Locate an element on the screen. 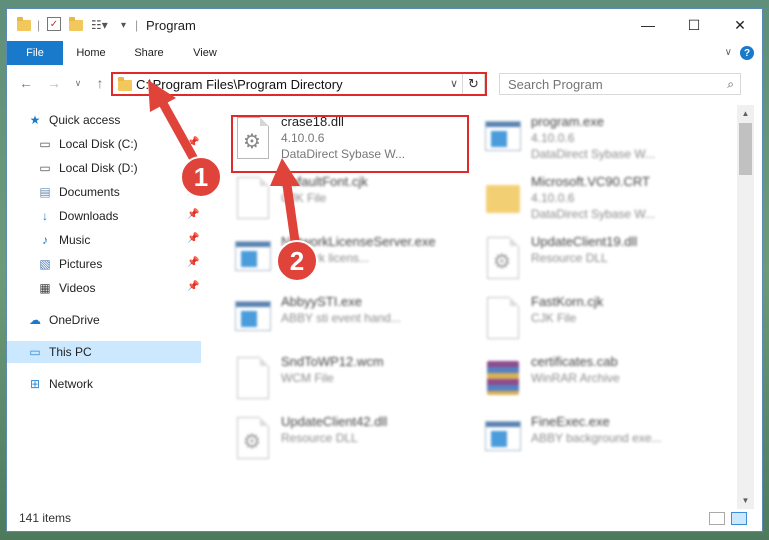  file-name: FastKorn.cjk is located at coordinates (567, 301).